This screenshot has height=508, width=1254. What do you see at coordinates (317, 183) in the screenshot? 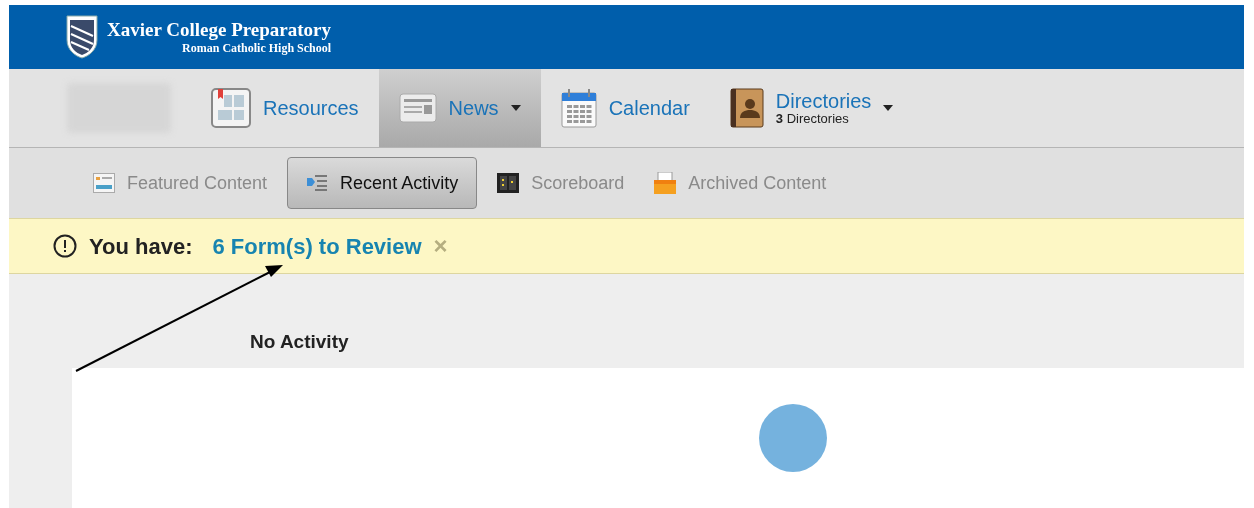
I see `activity-list-icon` at bounding box center [317, 183].